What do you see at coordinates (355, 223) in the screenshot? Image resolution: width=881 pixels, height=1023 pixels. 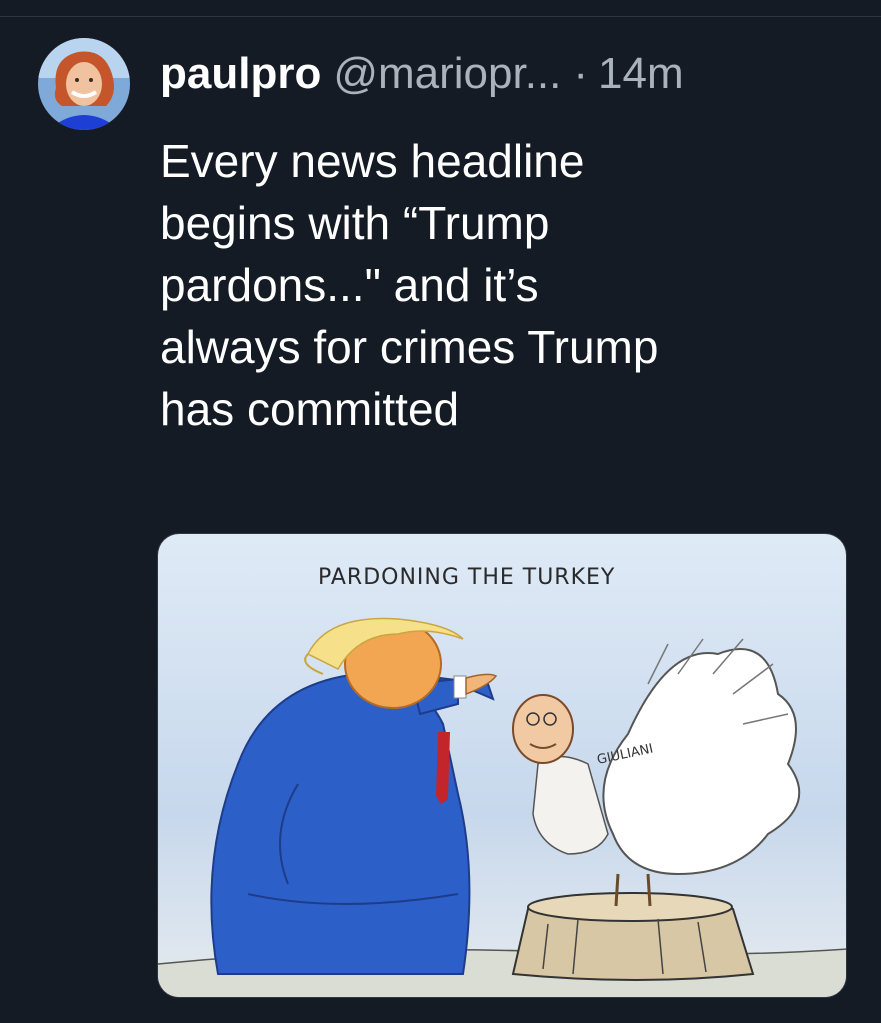 I see `tweet-text-line: begins with “Trump` at bounding box center [355, 223].